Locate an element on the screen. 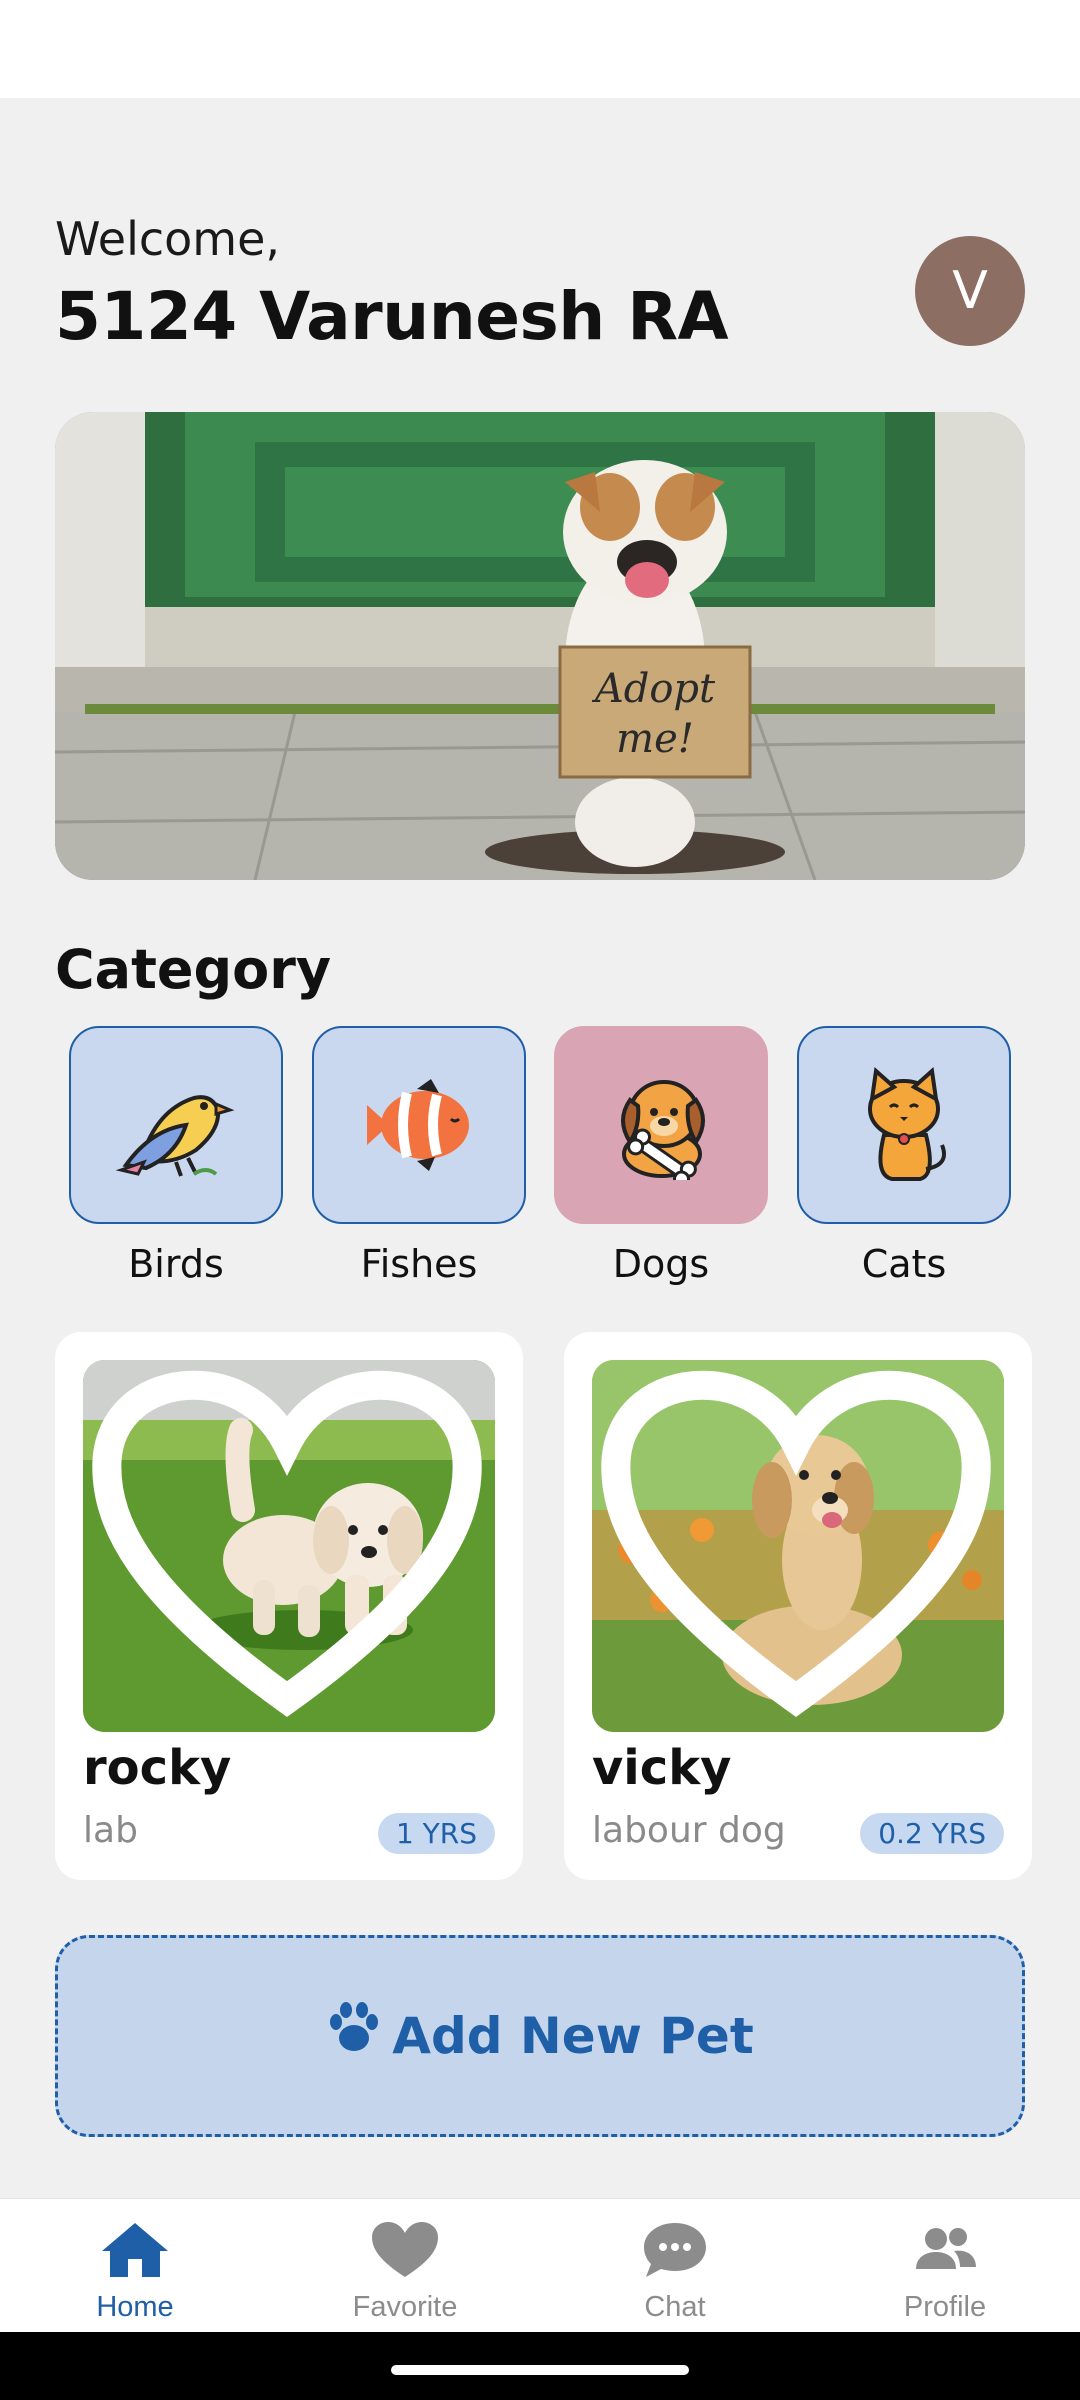 This screenshot has width=1080, height=2400. category-cats-box is located at coordinates (904, 1125).